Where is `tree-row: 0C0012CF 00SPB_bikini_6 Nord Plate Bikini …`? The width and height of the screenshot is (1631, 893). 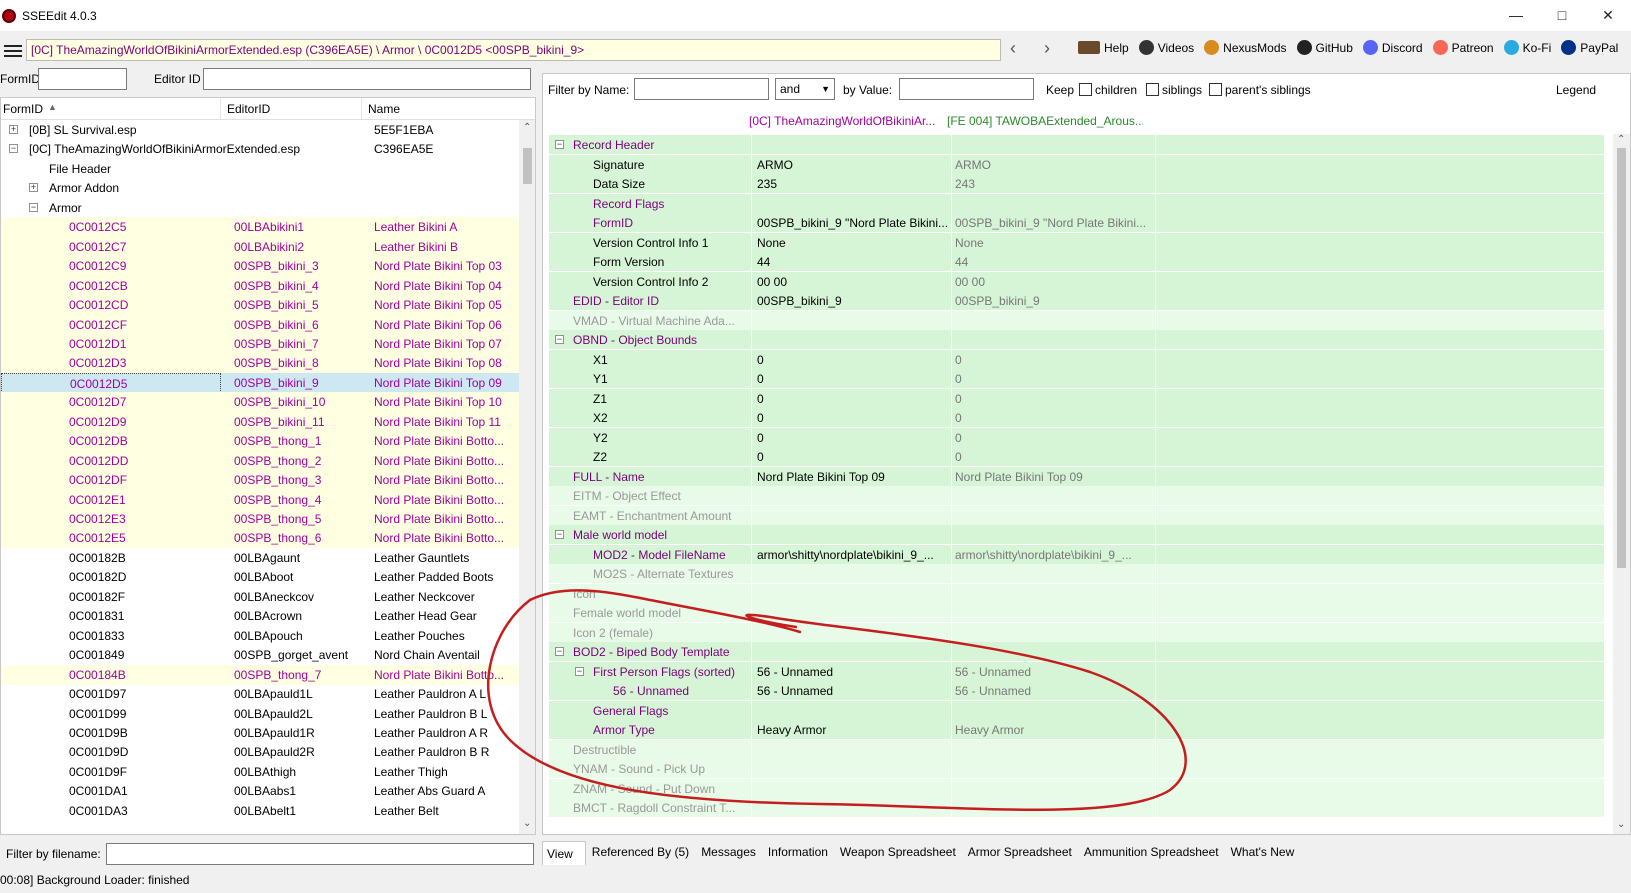
tree-row: 0C0012CF 00SPB_bikini_6 Nord Plate Bikini … is located at coordinates (260, 324).